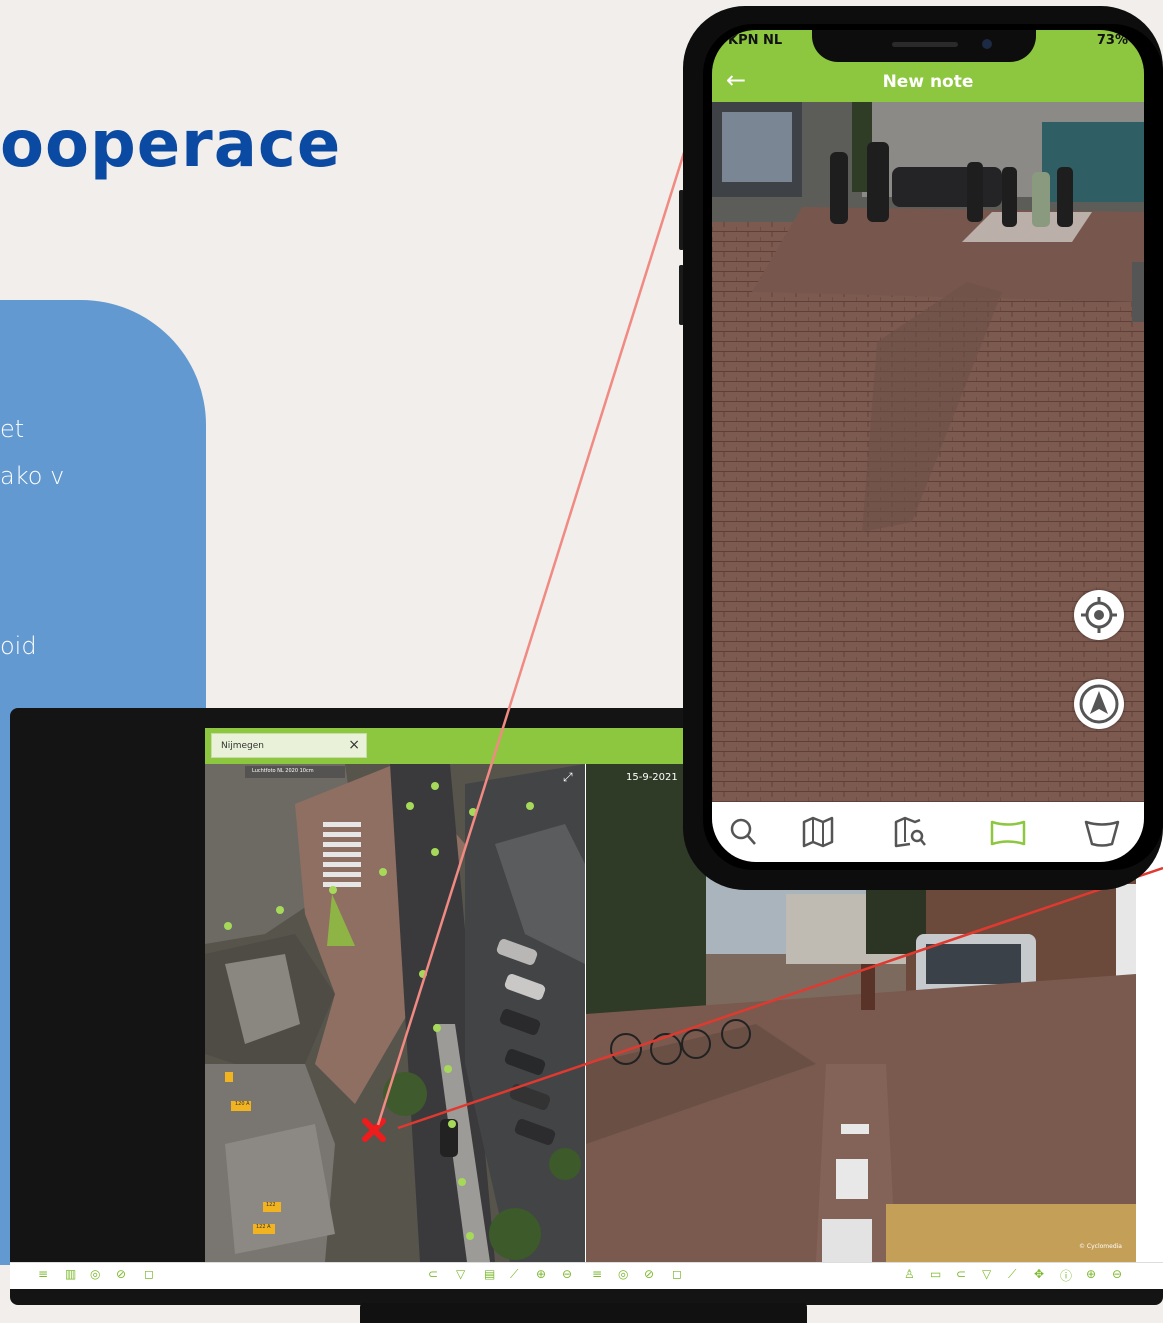  What do you see at coordinates (910, 832) in the screenshot?
I see `map-search-icon` at bounding box center [910, 832].